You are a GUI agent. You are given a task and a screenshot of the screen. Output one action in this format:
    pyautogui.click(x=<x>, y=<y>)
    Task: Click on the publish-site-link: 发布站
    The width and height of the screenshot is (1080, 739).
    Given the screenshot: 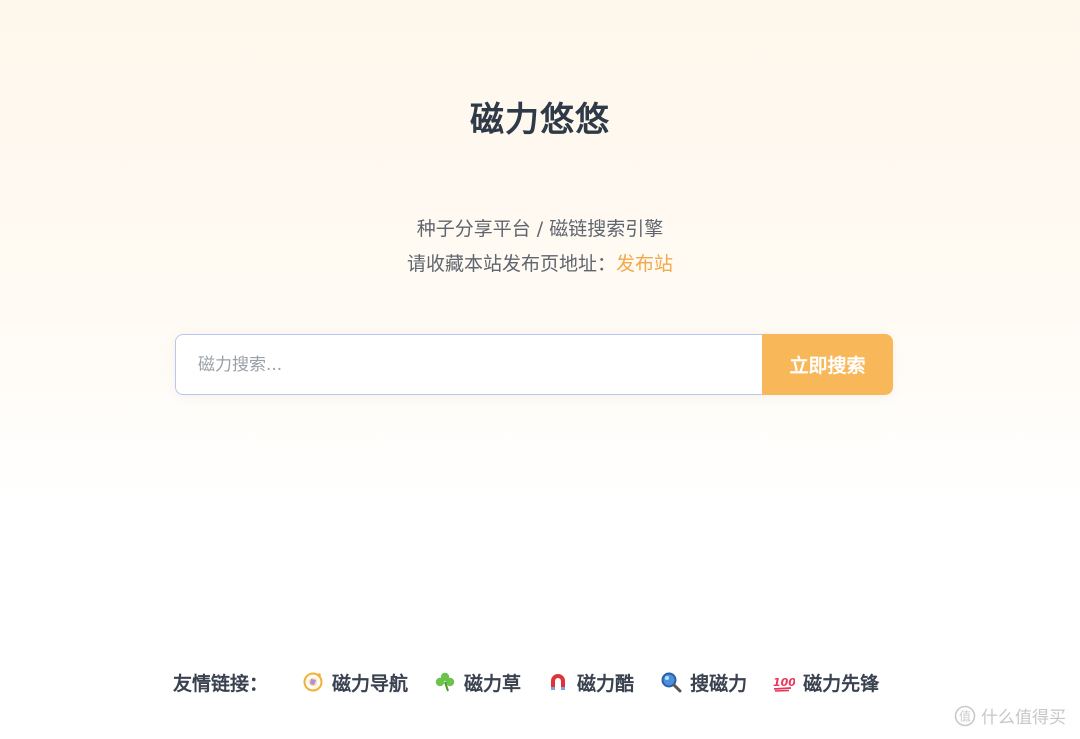 What is the action you would take?
    pyautogui.click(x=644, y=264)
    